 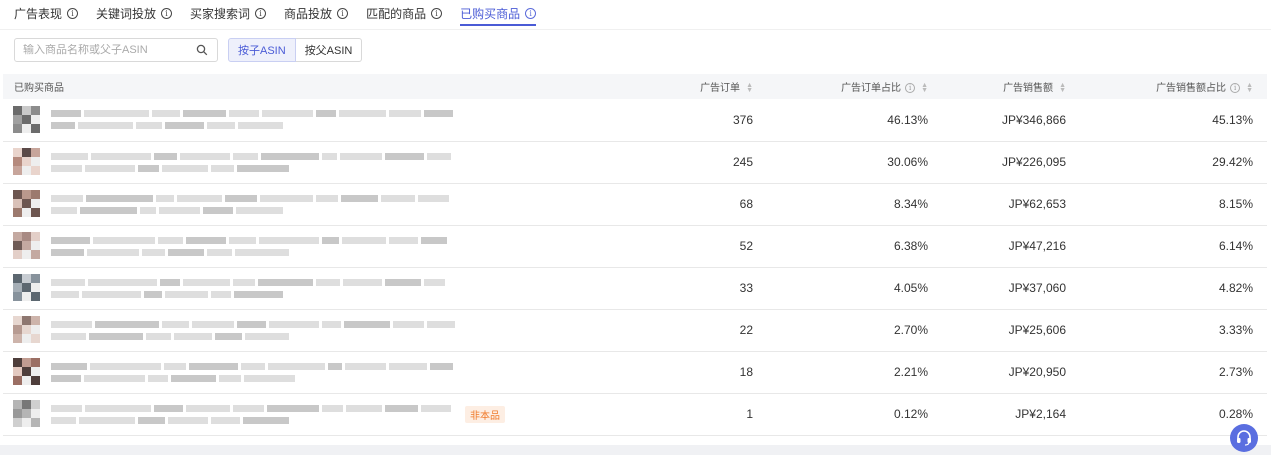 What do you see at coordinates (1235, 330) in the screenshot?
I see `cell-sales-share: 3.33%` at bounding box center [1235, 330].